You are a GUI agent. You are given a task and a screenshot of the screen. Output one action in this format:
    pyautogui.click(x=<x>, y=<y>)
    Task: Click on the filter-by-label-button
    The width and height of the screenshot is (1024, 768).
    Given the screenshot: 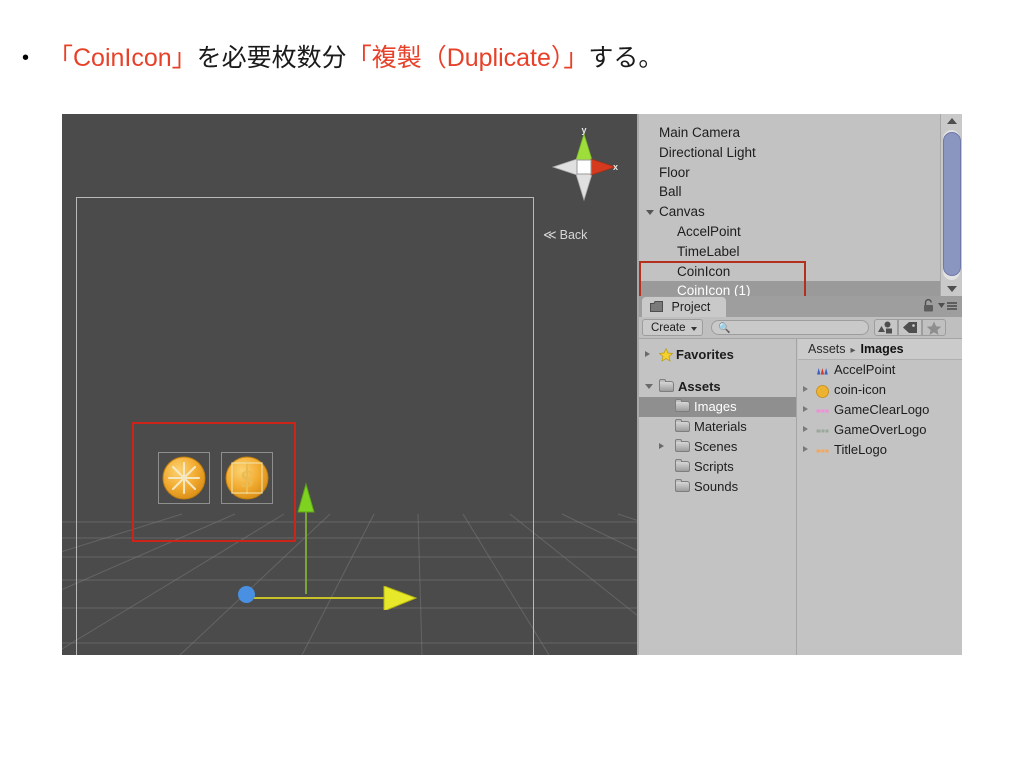 What is the action you would take?
    pyautogui.click(x=910, y=327)
    